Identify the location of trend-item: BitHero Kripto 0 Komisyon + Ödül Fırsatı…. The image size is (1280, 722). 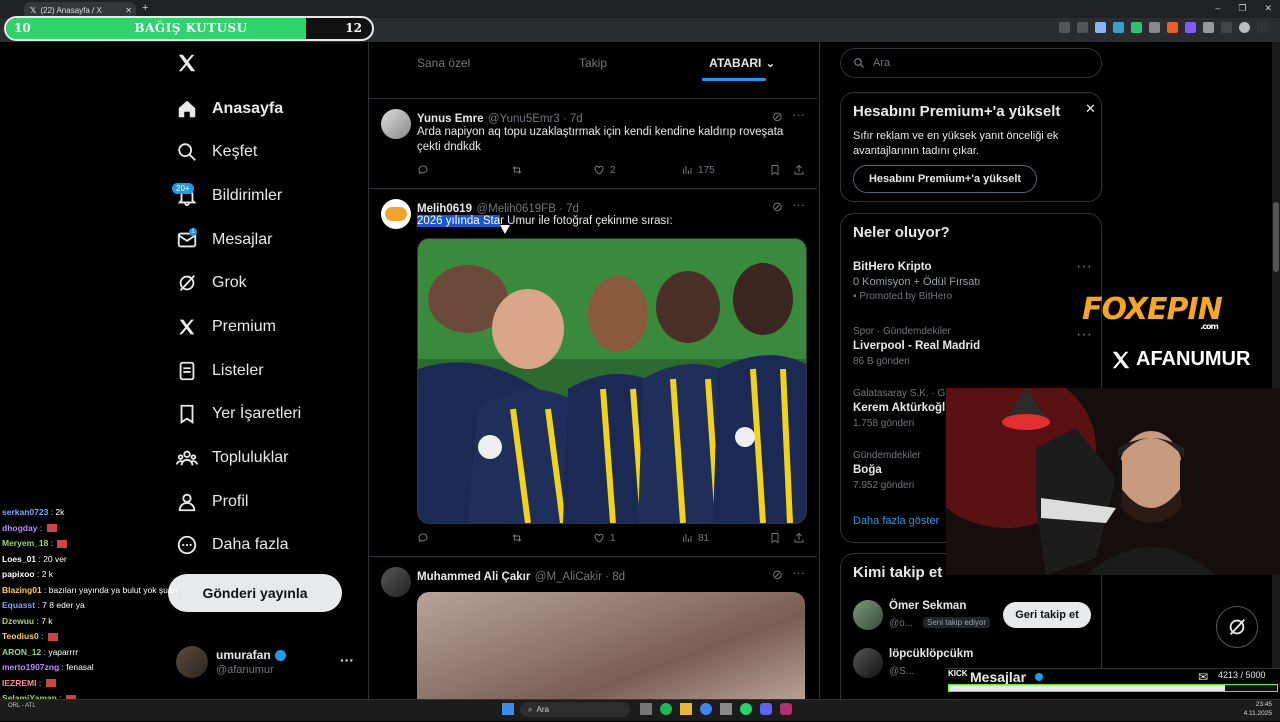
(973, 281).